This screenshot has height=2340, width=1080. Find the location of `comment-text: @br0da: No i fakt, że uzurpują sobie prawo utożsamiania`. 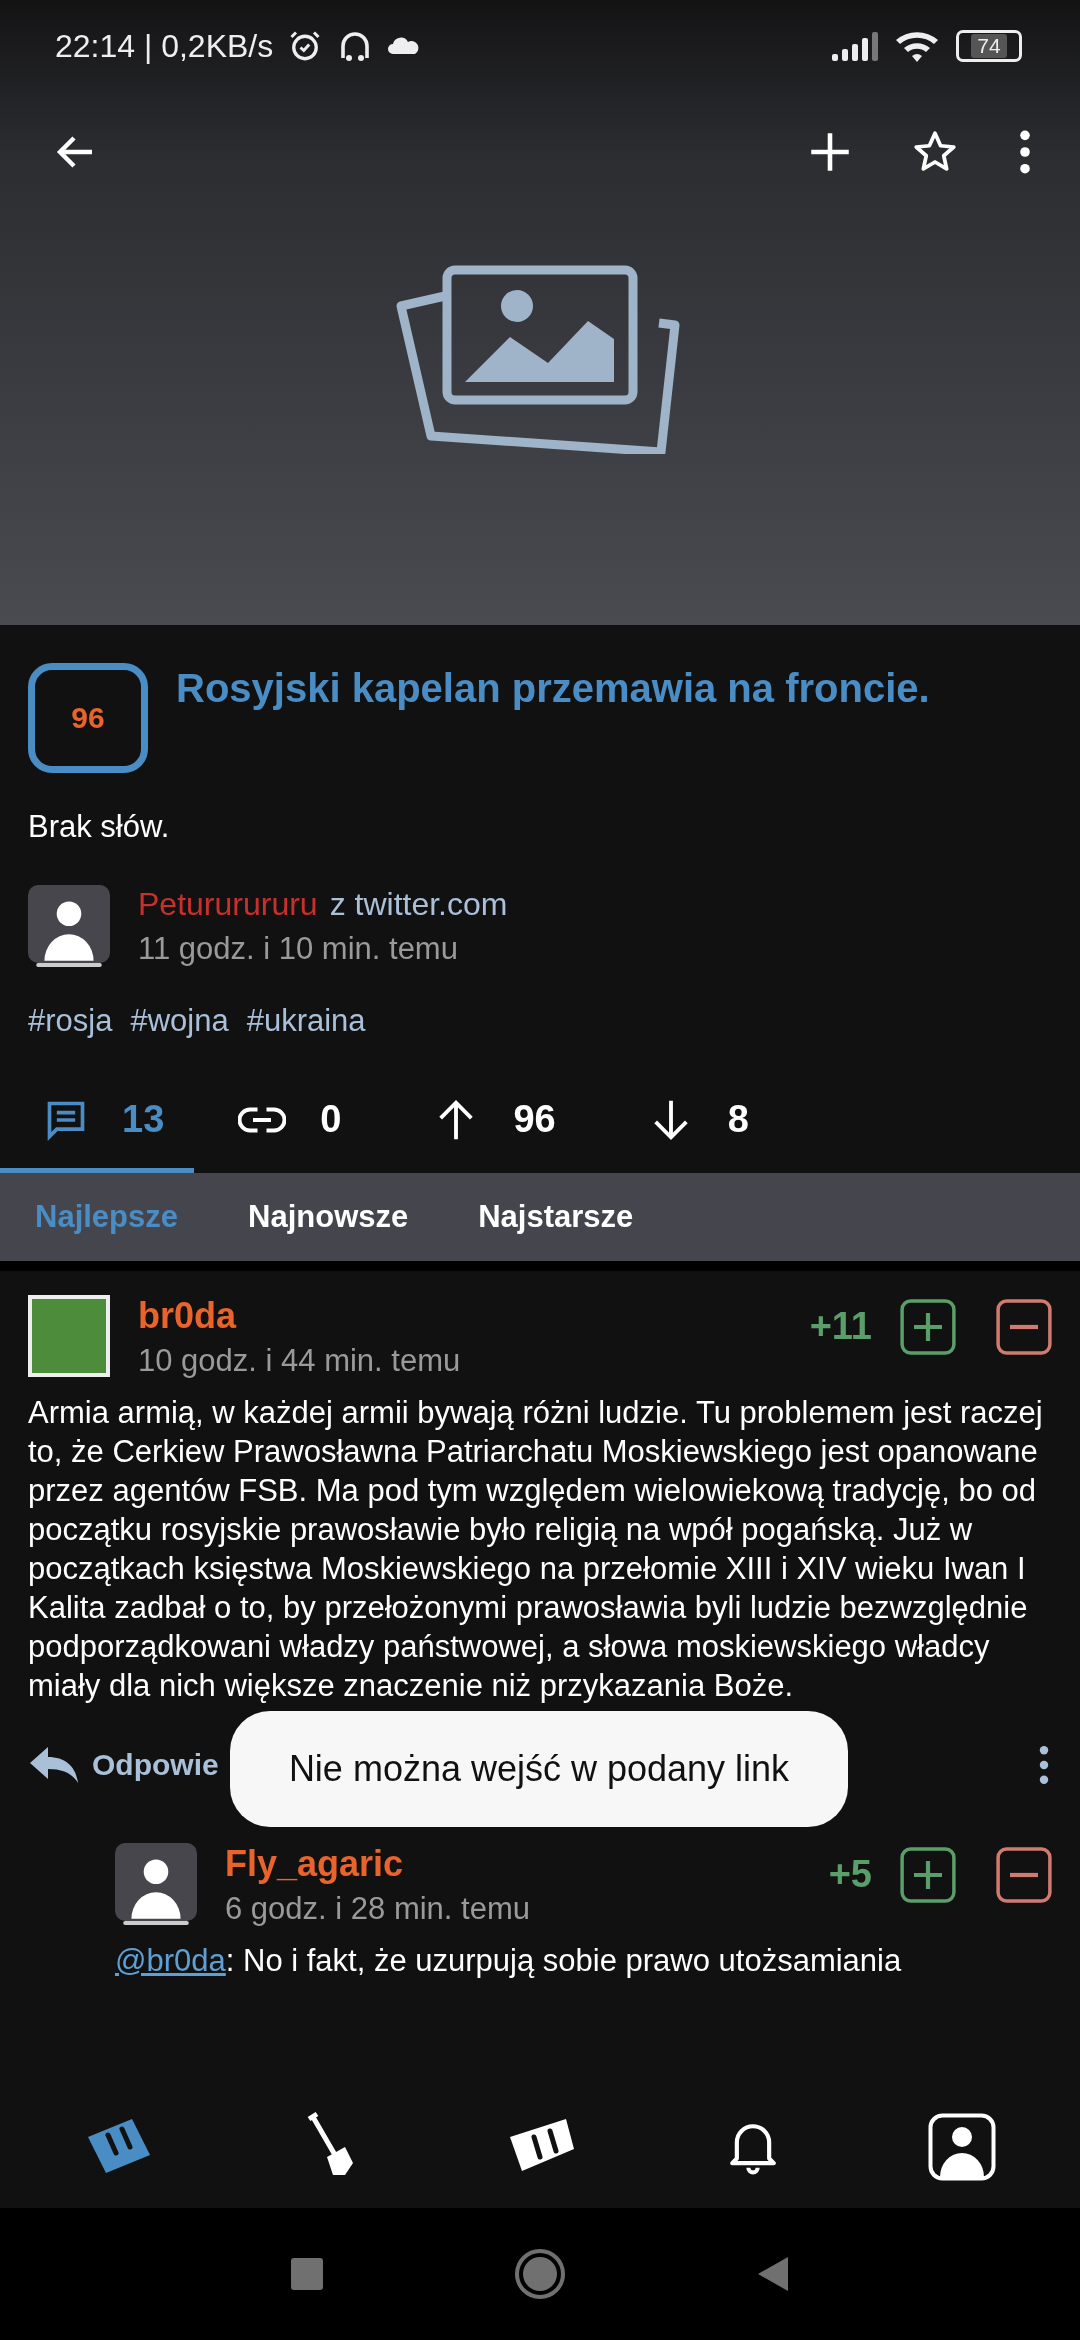

comment-text: @br0da: No i fakt, że uzurpują sobie prawo utożsamiania is located at coordinates (509, 1961).